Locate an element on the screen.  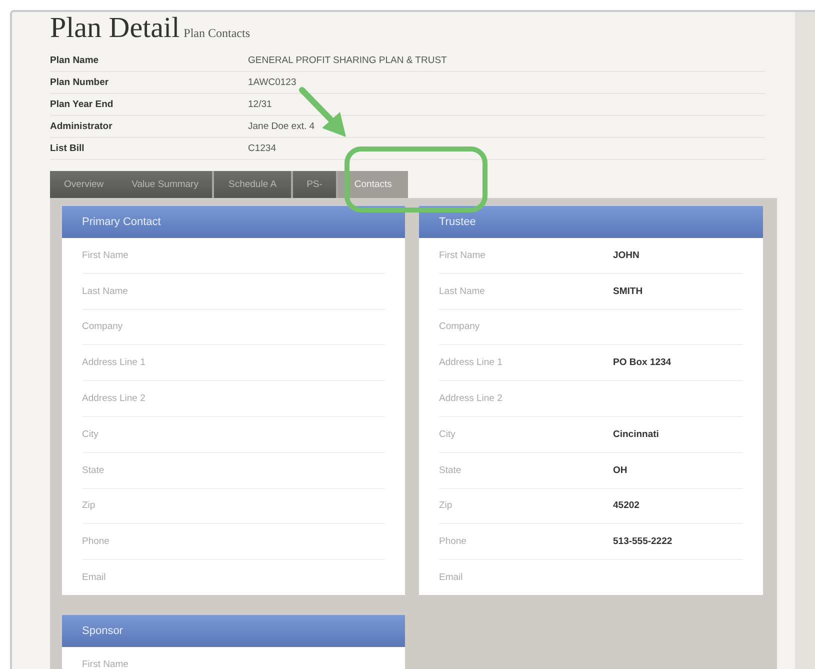
detail-value: C1234 is located at coordinates (262, 148).